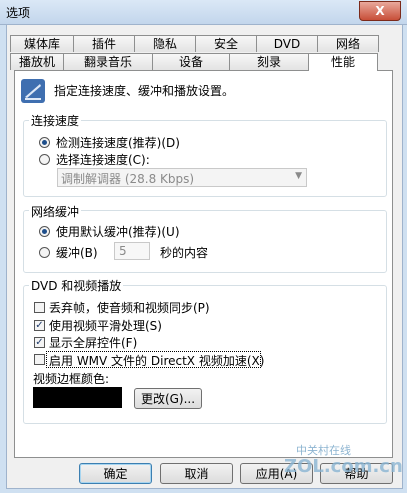  What do you see at coordinates (18, 13) in the screenshot?
I see `window-title: 选项` at bounding box center [18, 13].